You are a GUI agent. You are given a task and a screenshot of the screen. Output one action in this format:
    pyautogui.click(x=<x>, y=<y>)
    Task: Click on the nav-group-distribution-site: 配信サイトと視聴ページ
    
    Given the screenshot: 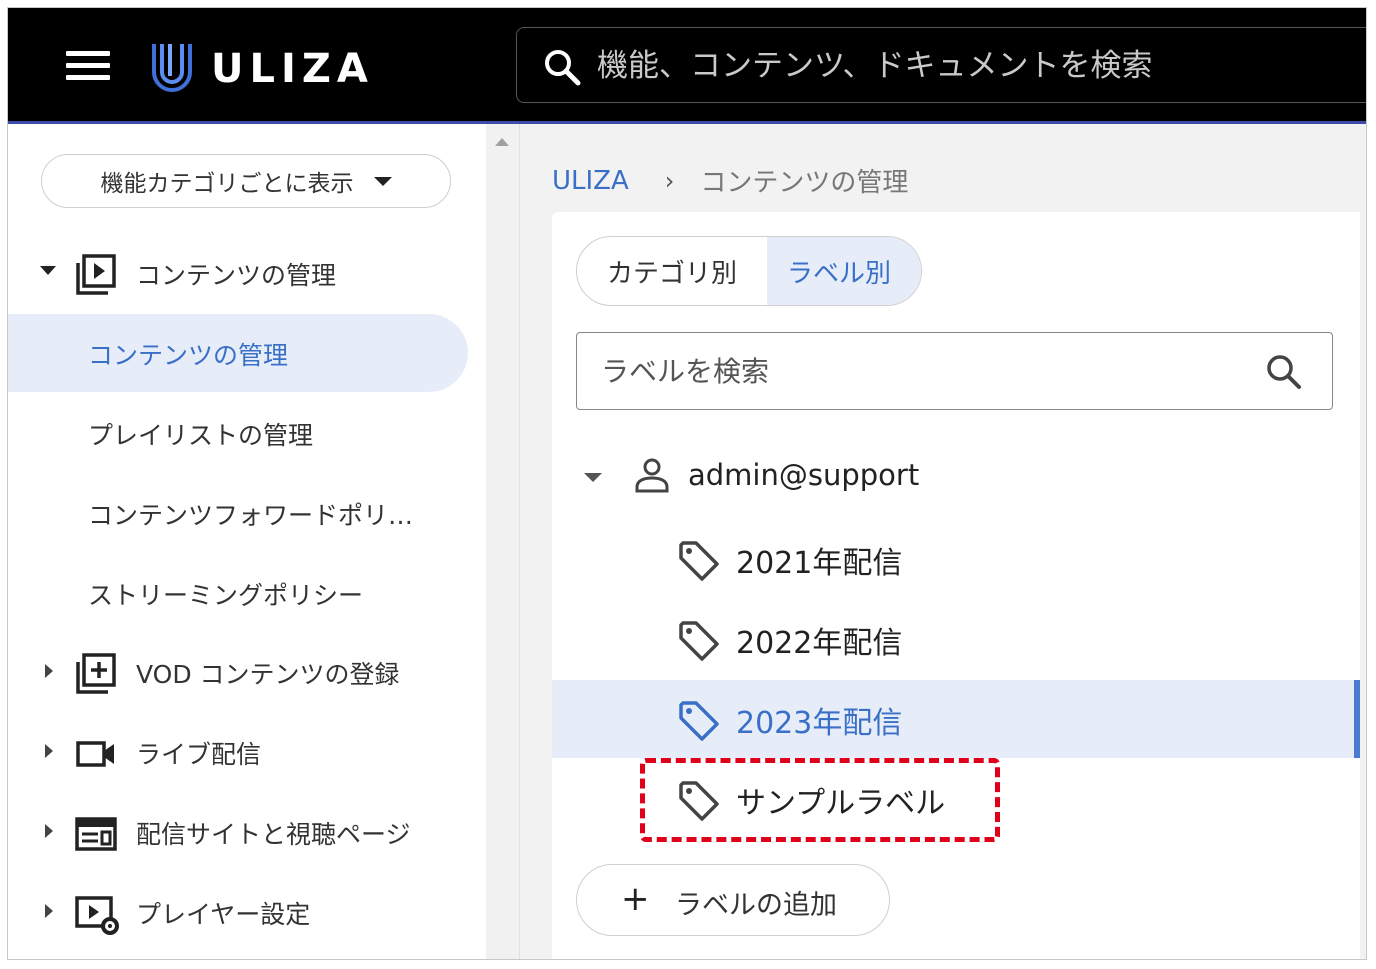 What is the action you would take?
    pyautogui.click(x=247, y=831)
    